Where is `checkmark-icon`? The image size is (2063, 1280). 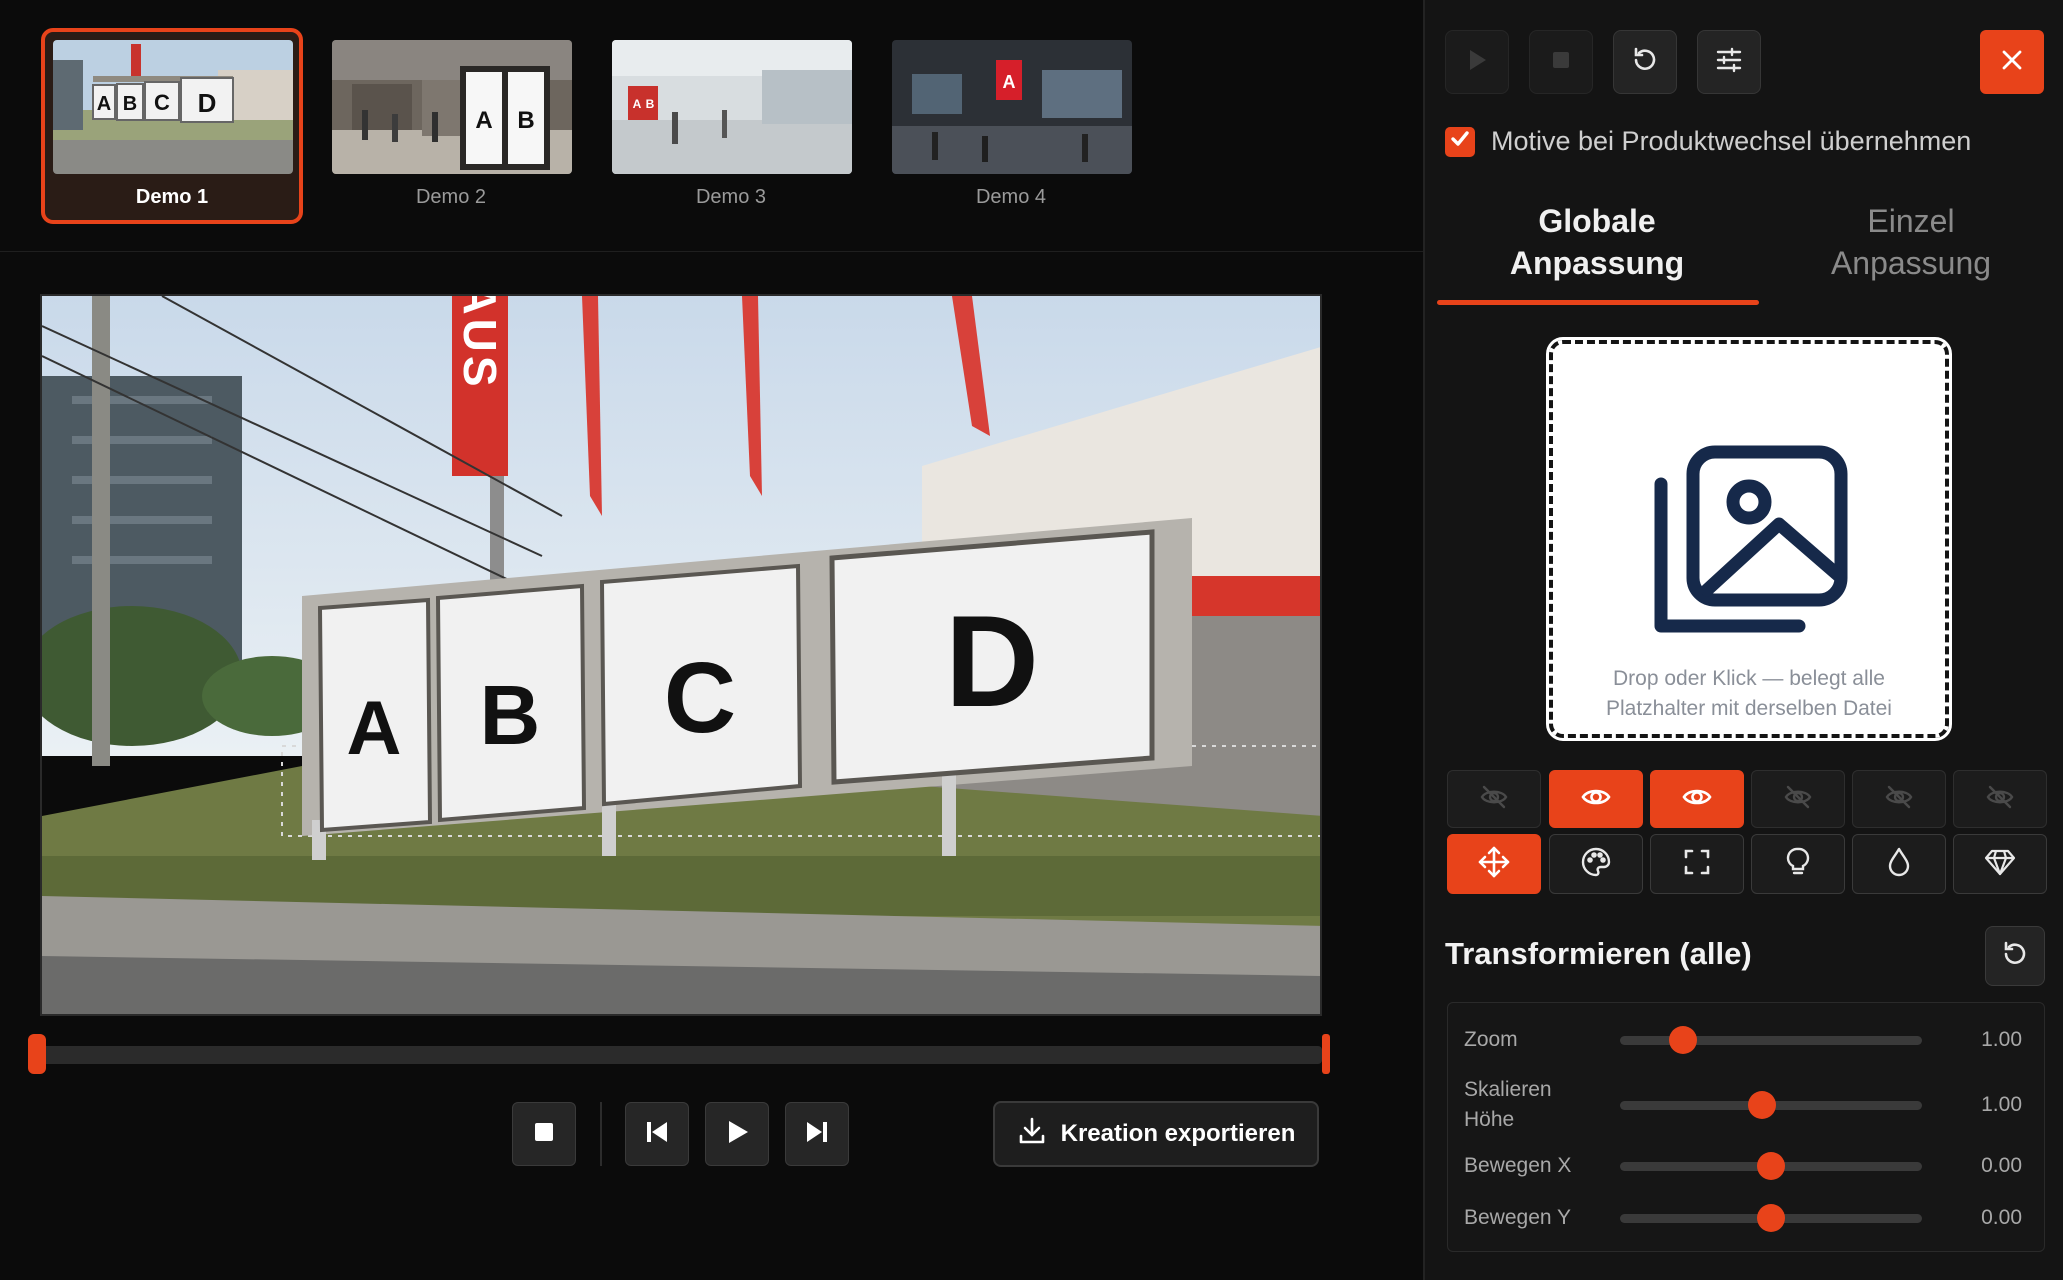 checkmark-icon is located at coordinates (1460, 141).